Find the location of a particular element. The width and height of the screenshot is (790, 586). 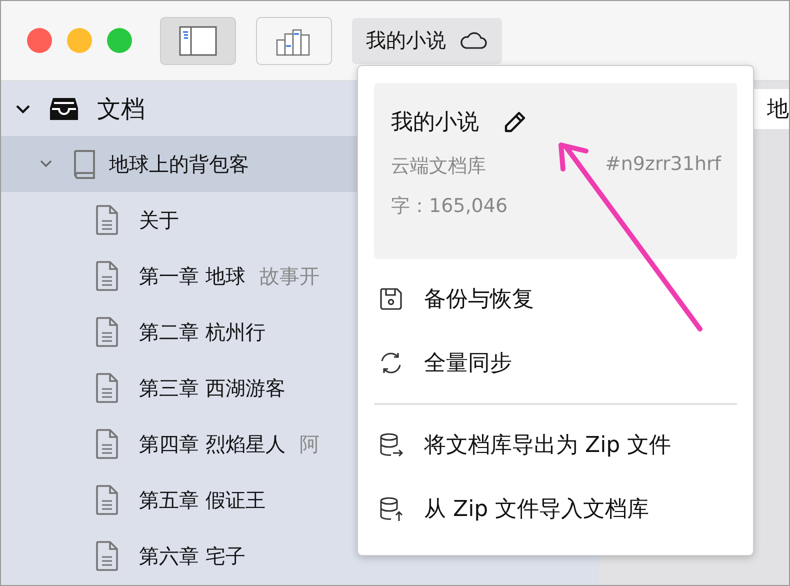

library-type: 云端文档库 is located at coordinates (438, 166).